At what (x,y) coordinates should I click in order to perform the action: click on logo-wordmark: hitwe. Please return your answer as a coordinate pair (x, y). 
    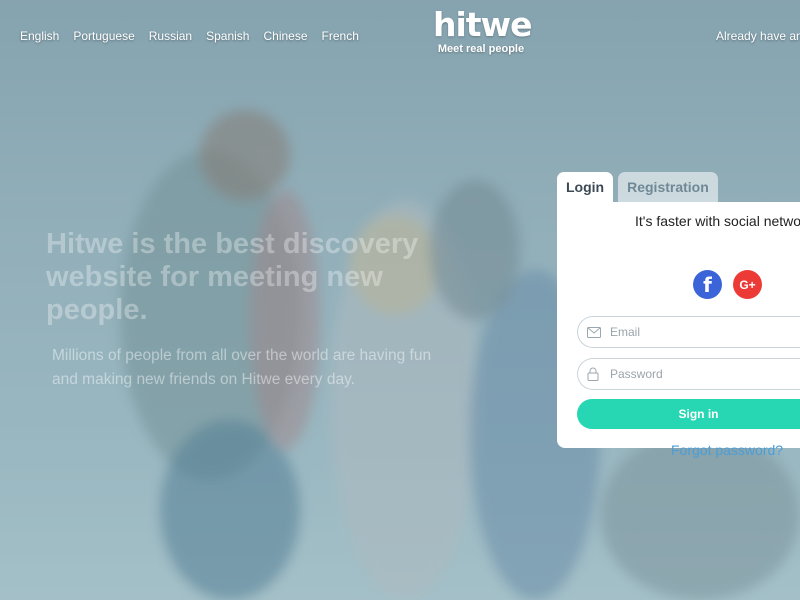
    Looking at the image, I should click on (482, 24).